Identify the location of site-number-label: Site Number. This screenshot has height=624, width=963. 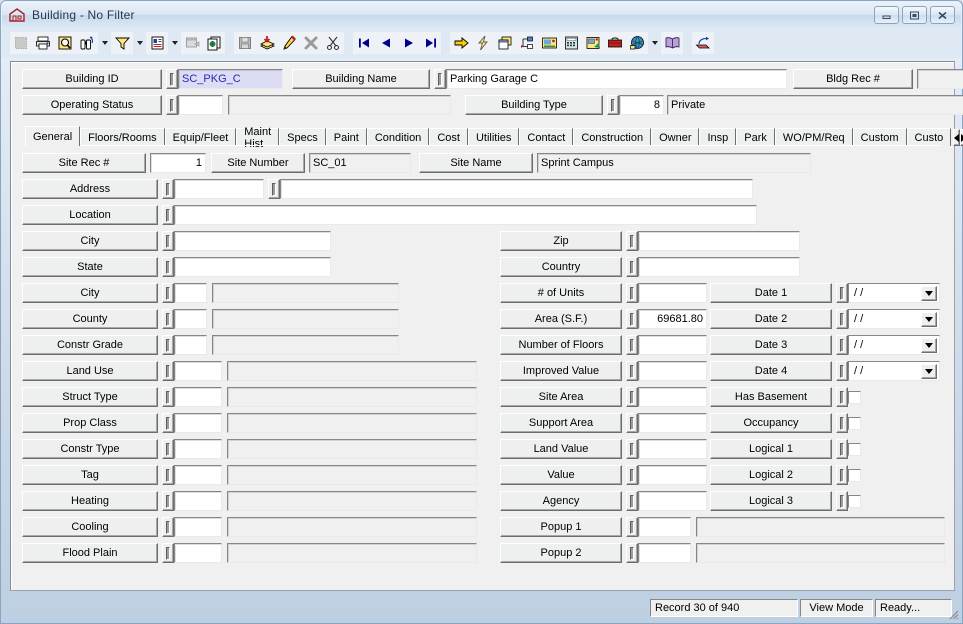
(258, 163).